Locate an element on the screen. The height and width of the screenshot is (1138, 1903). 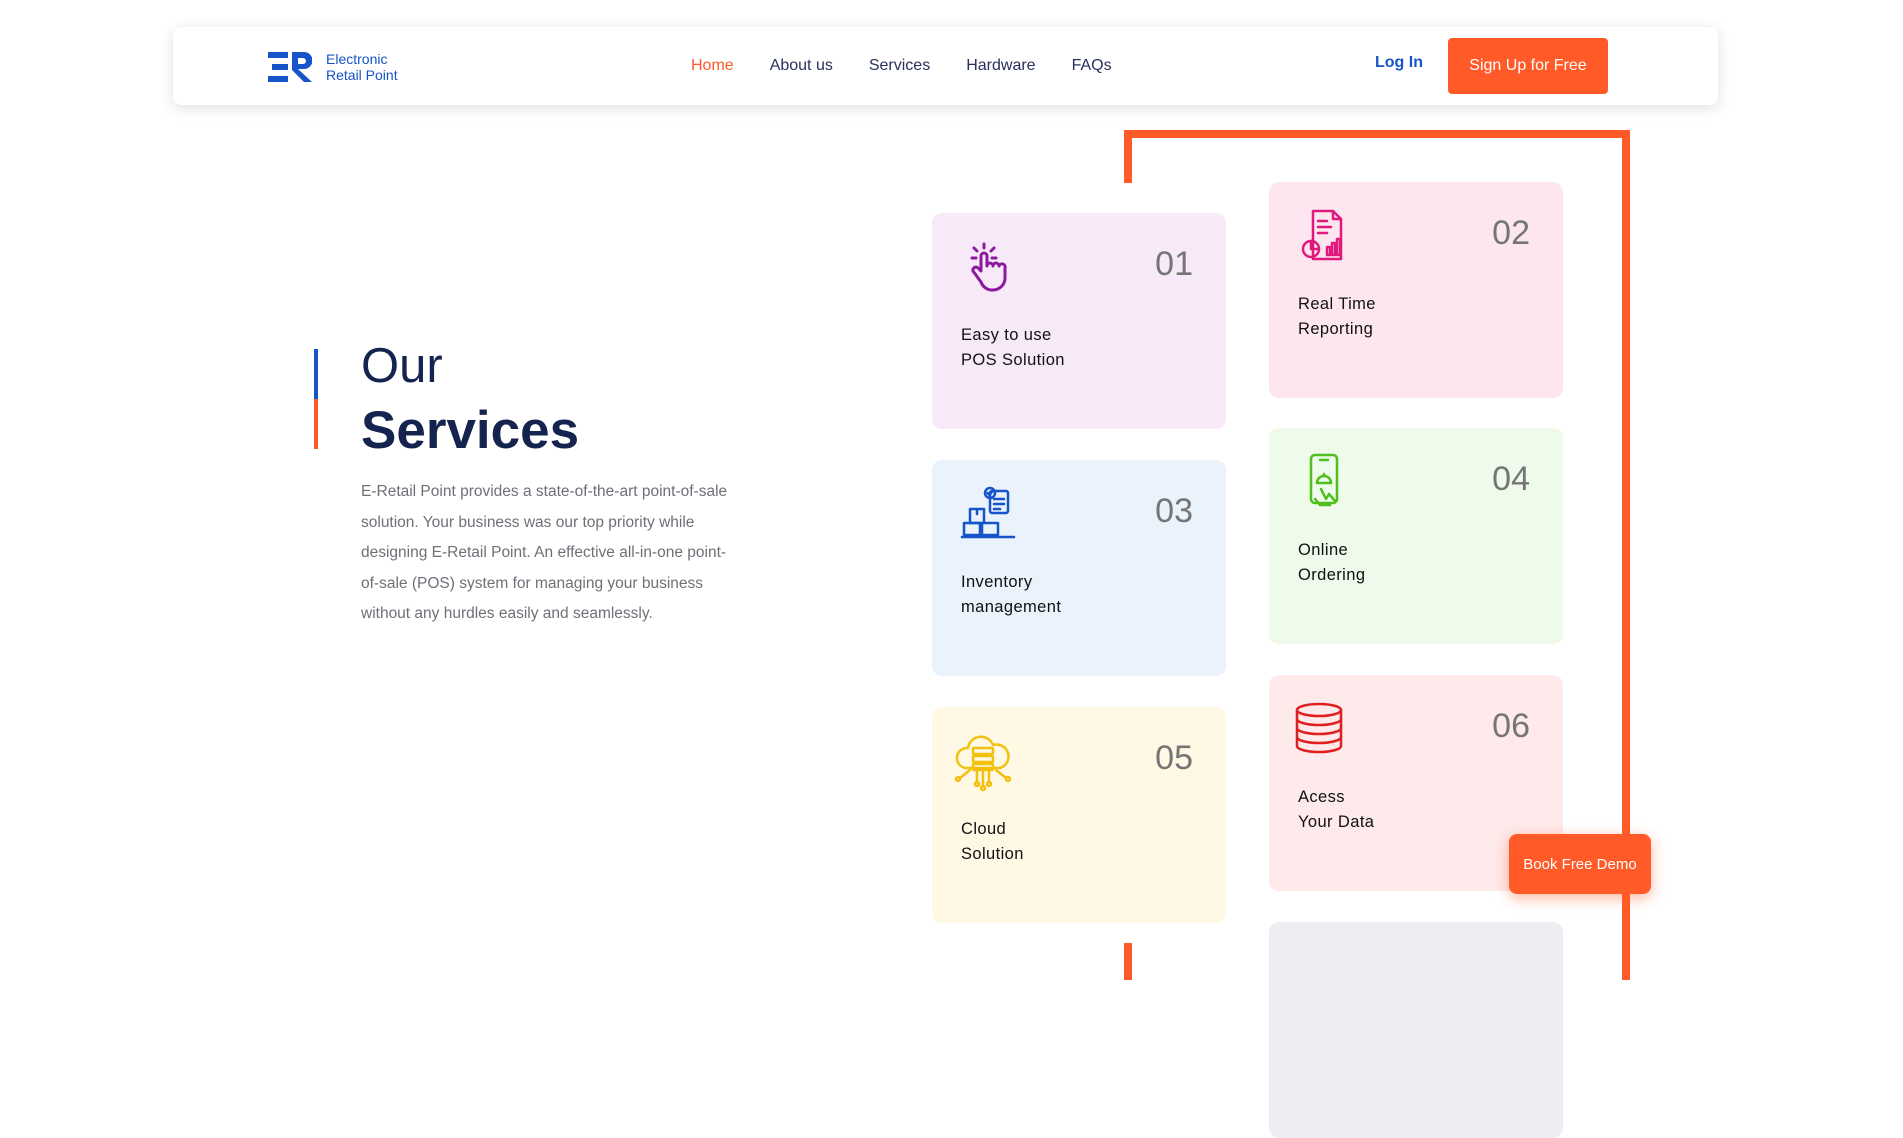
nav-link-hardware: Hardware is located at coordinates (1000, 66).